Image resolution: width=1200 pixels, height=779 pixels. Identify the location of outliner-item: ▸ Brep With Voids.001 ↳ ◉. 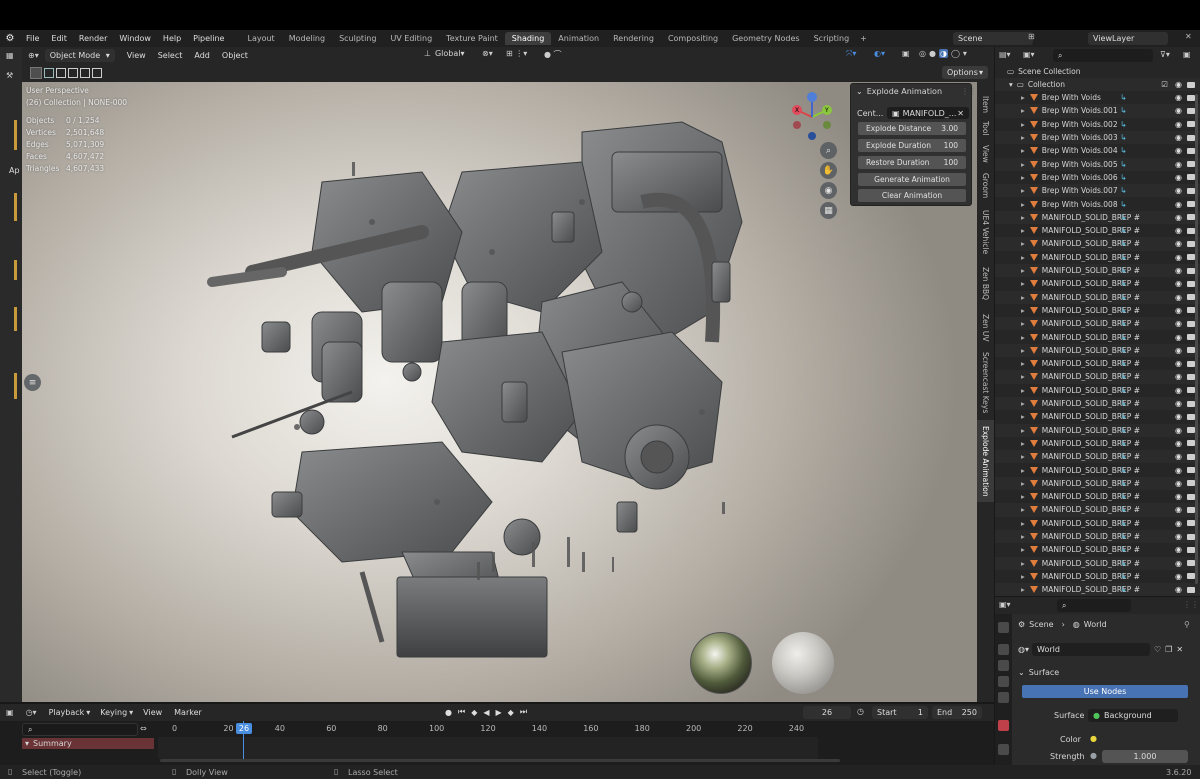
(1097, 111).